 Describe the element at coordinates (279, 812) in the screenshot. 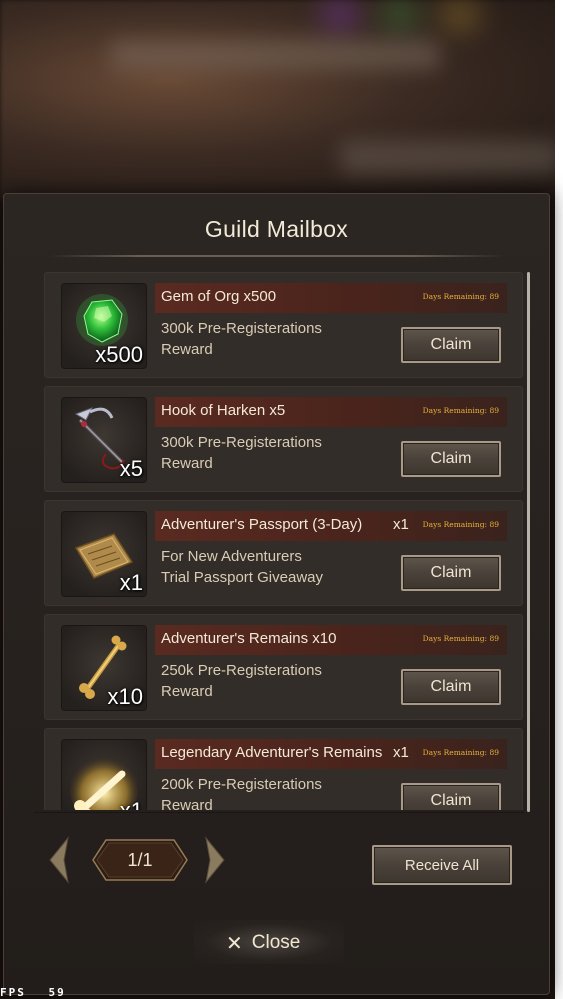

I see `footer-divider` at that location.